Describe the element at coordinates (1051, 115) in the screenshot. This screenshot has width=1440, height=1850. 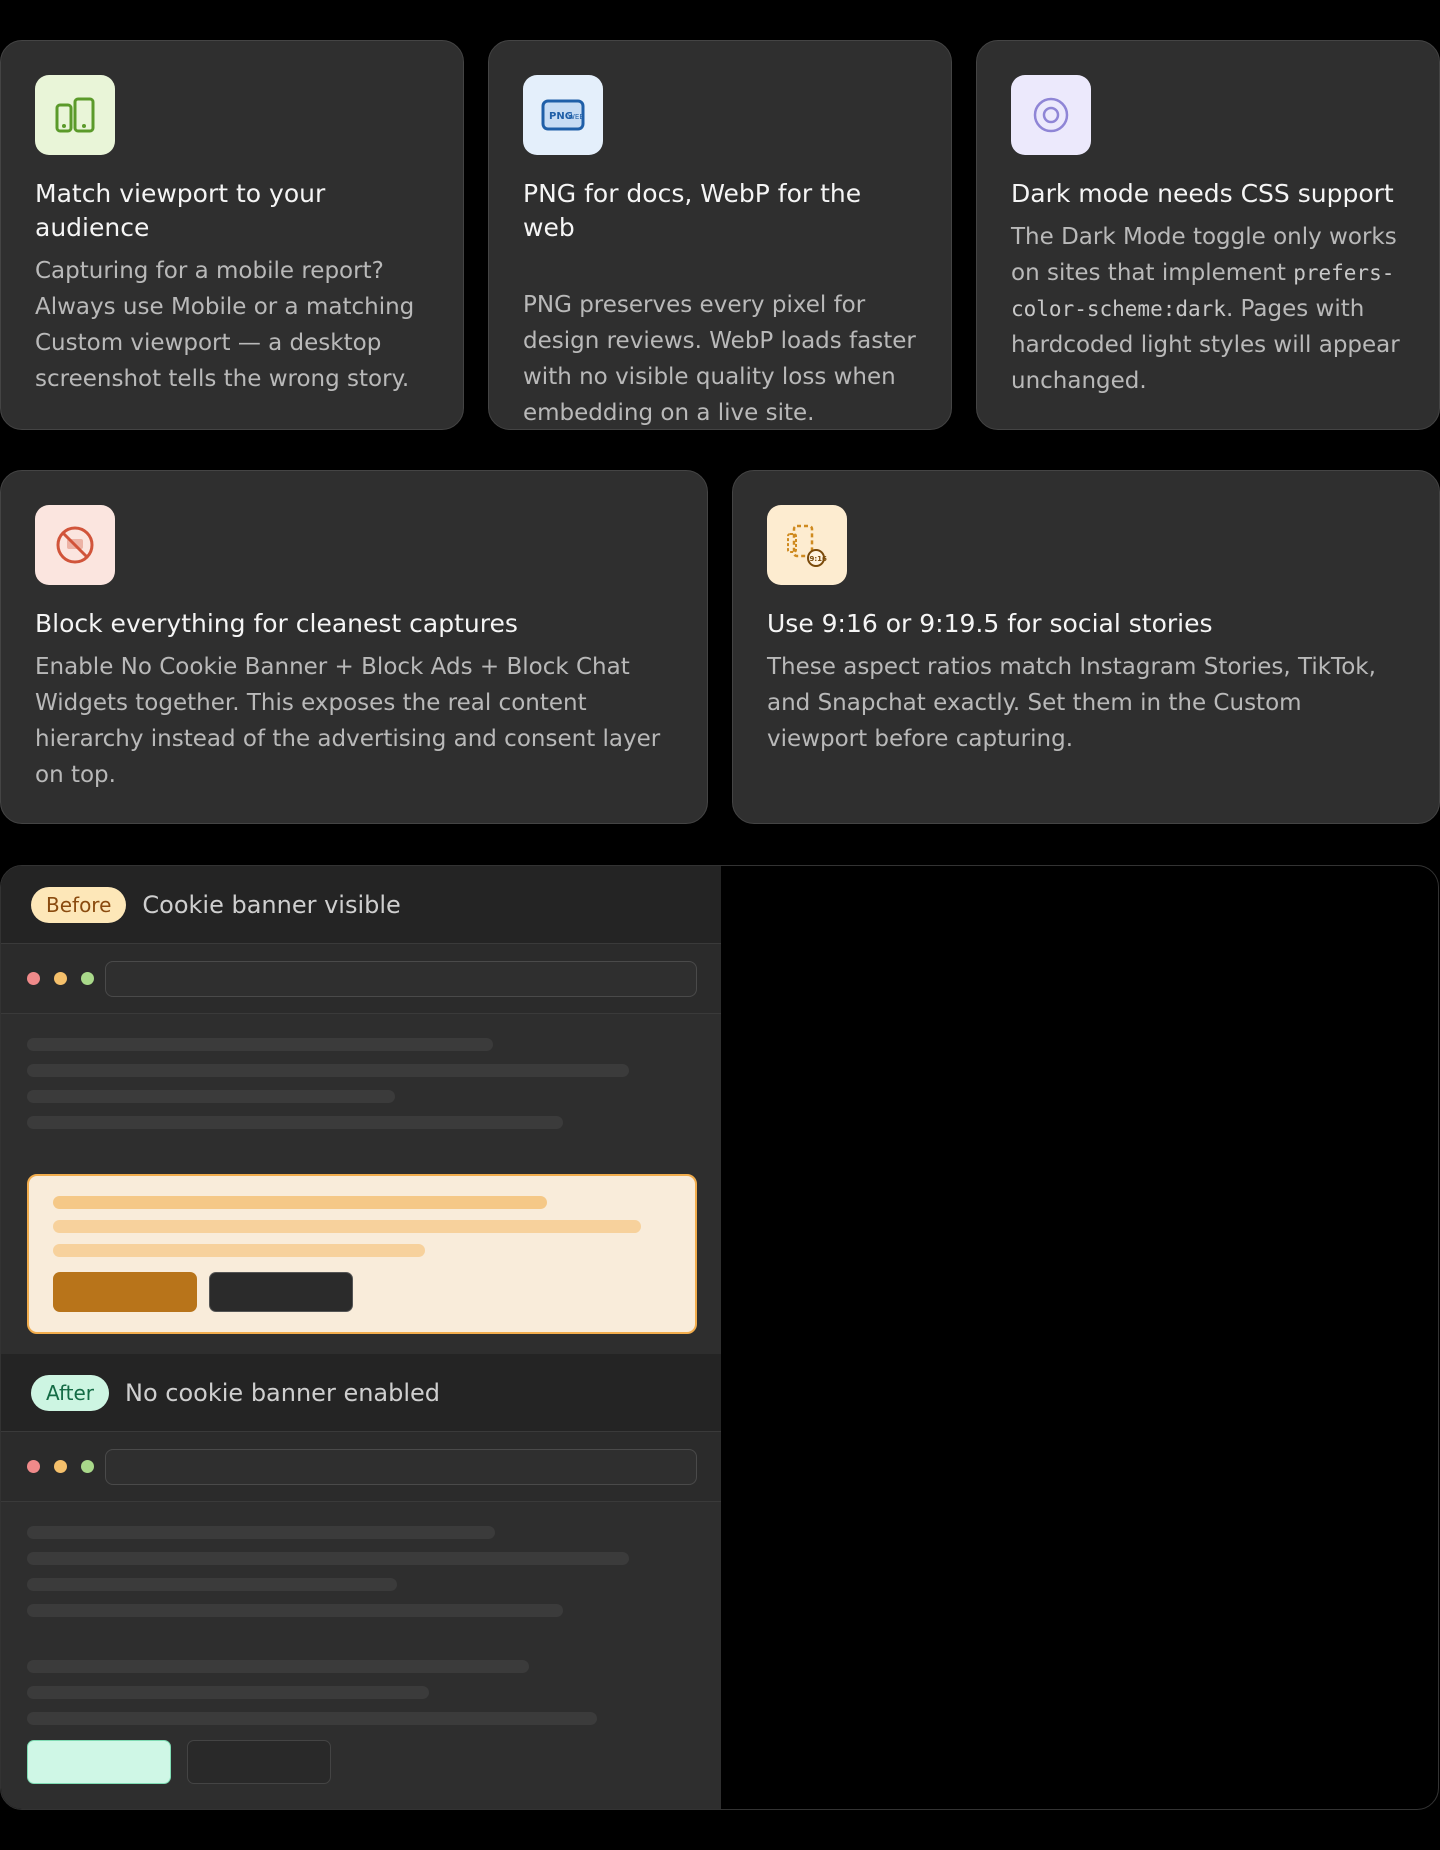
I see `dark-mode-circle-icon` at that location.